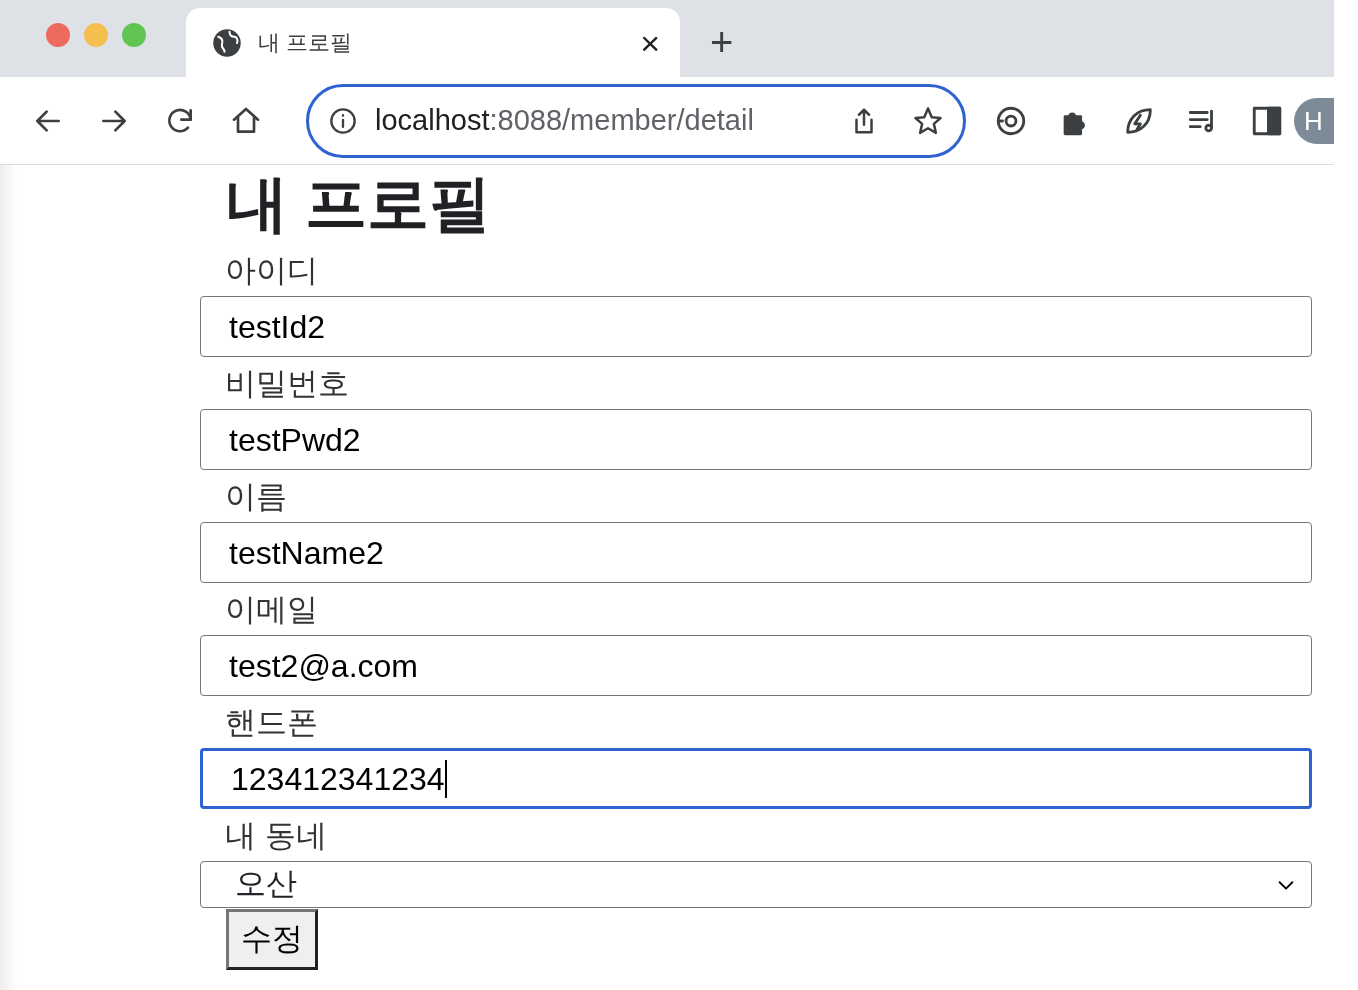 The width and height of the screenshot is (1358, 990). I want to click on input-field: testPwd2, so click(756, 440).